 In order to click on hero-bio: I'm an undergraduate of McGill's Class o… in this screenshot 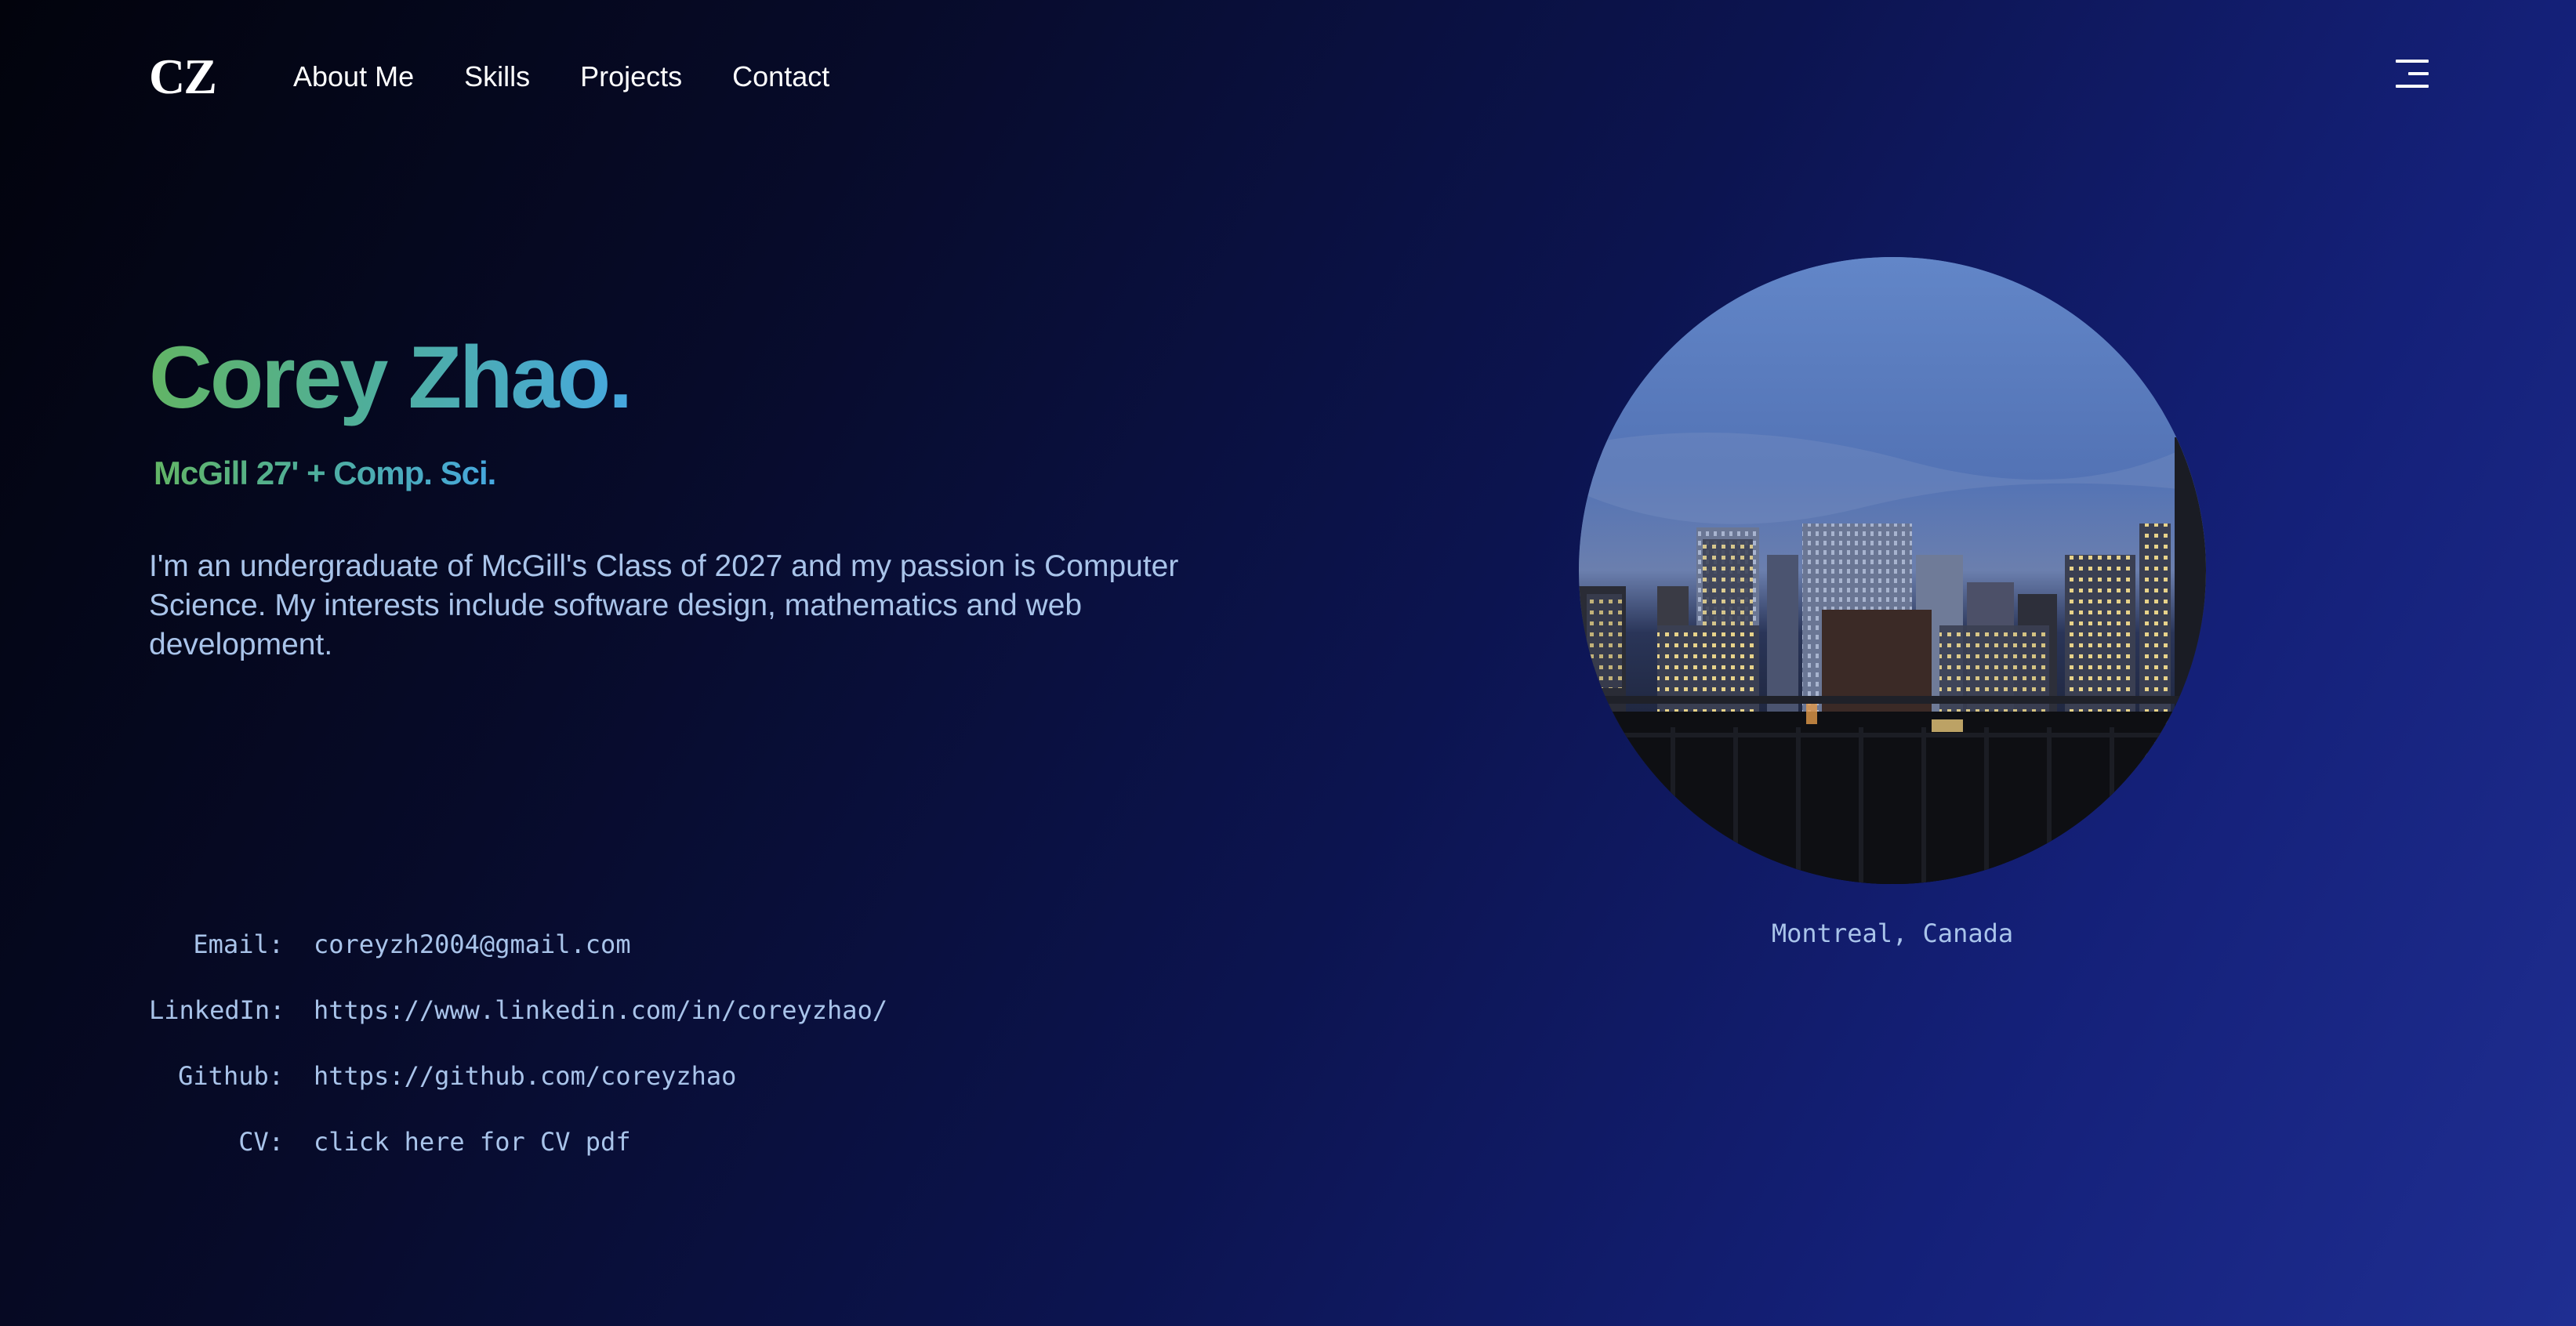, I will do `click(664, 605)`.